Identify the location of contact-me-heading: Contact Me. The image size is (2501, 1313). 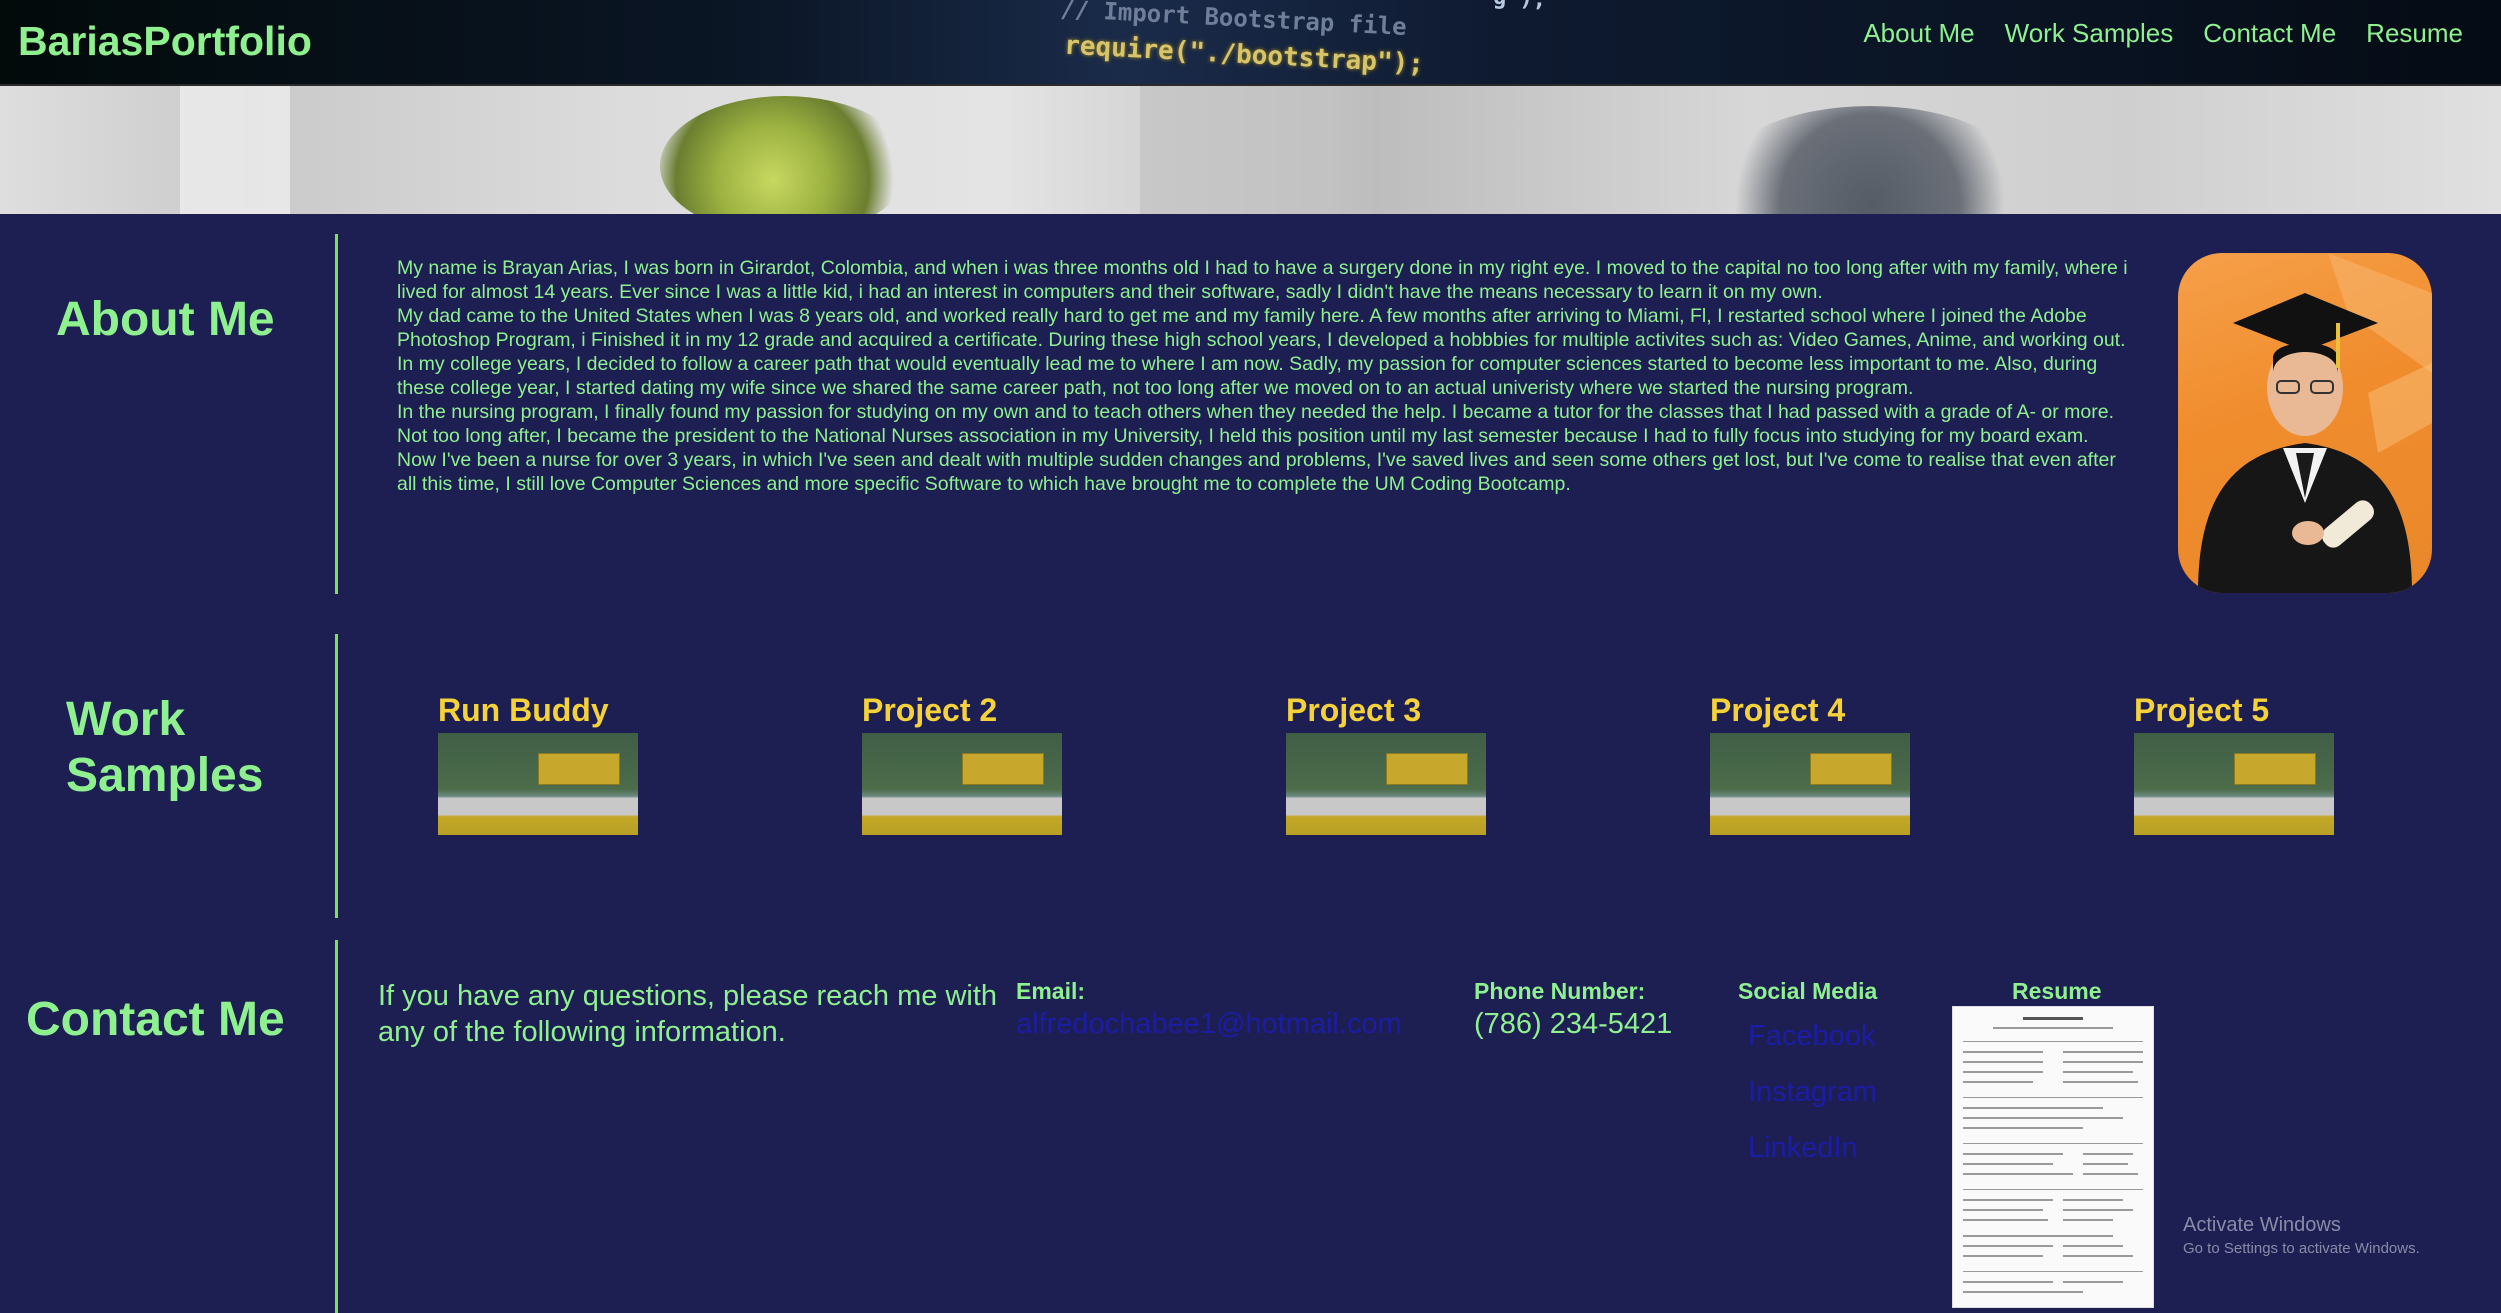
(155, 1019).